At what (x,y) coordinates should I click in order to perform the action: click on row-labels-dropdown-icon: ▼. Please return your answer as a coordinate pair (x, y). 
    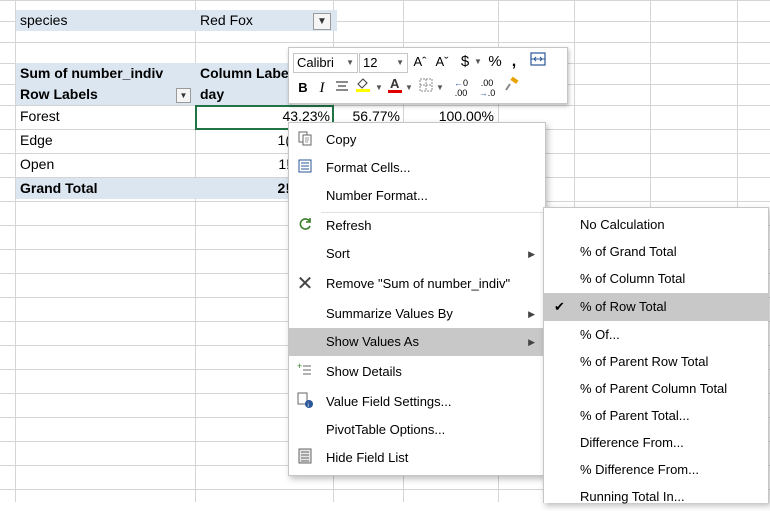
    Looking at the image, I should click on (183, 95).